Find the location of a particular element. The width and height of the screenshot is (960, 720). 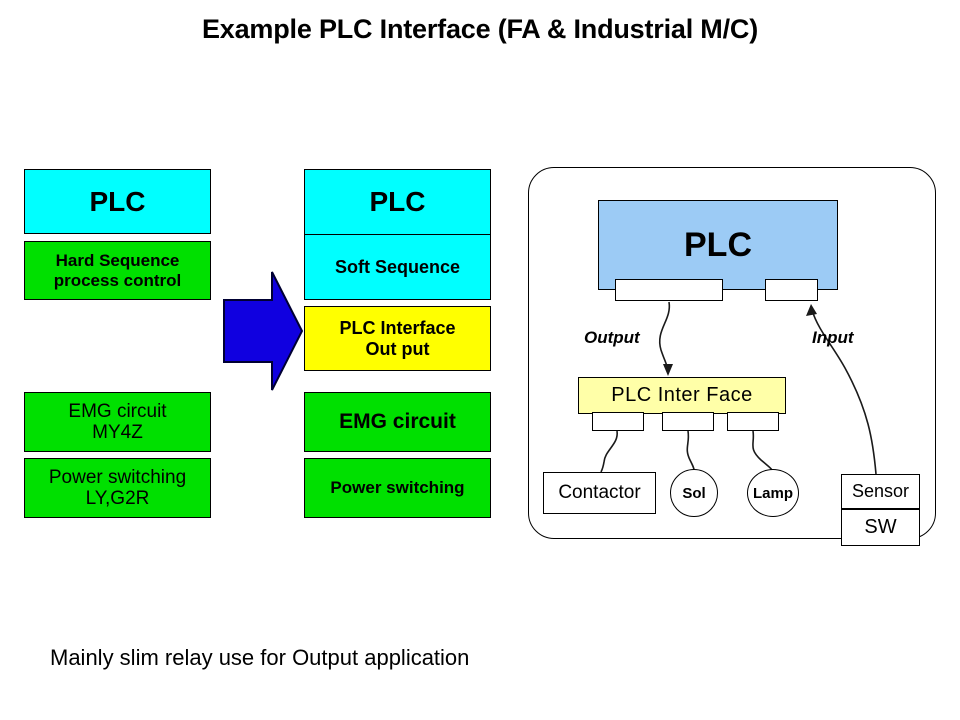

wire-contactor is located at coordinates (609, 451).